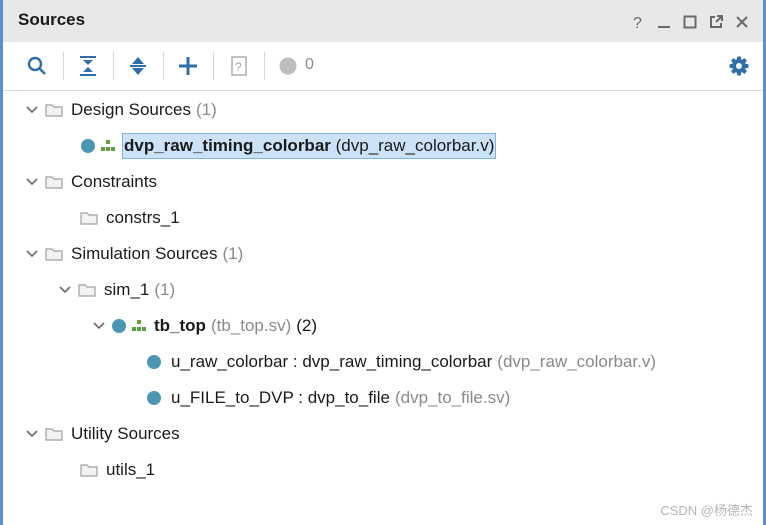 The image size is (766, 525). I want to click on expand-all-icon, so click(138, 66).